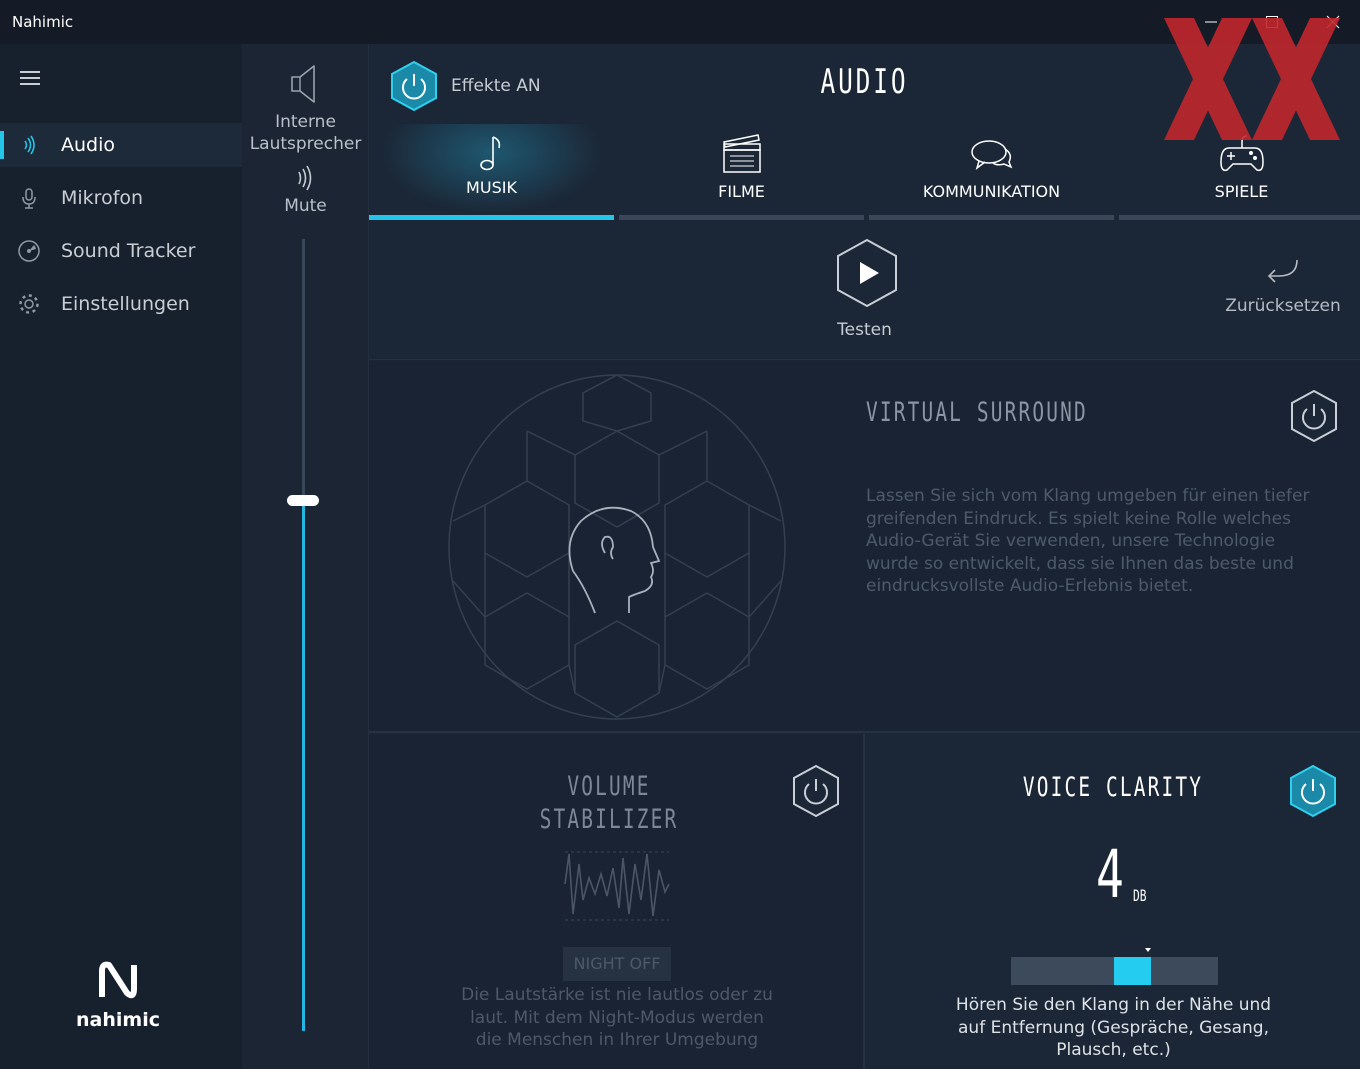 This screenshot has width=1360, height=1069. What do you see at coordinates (305, 84) in the screenshot?
I see `speaker-icon` at bounding box center [305, 84].